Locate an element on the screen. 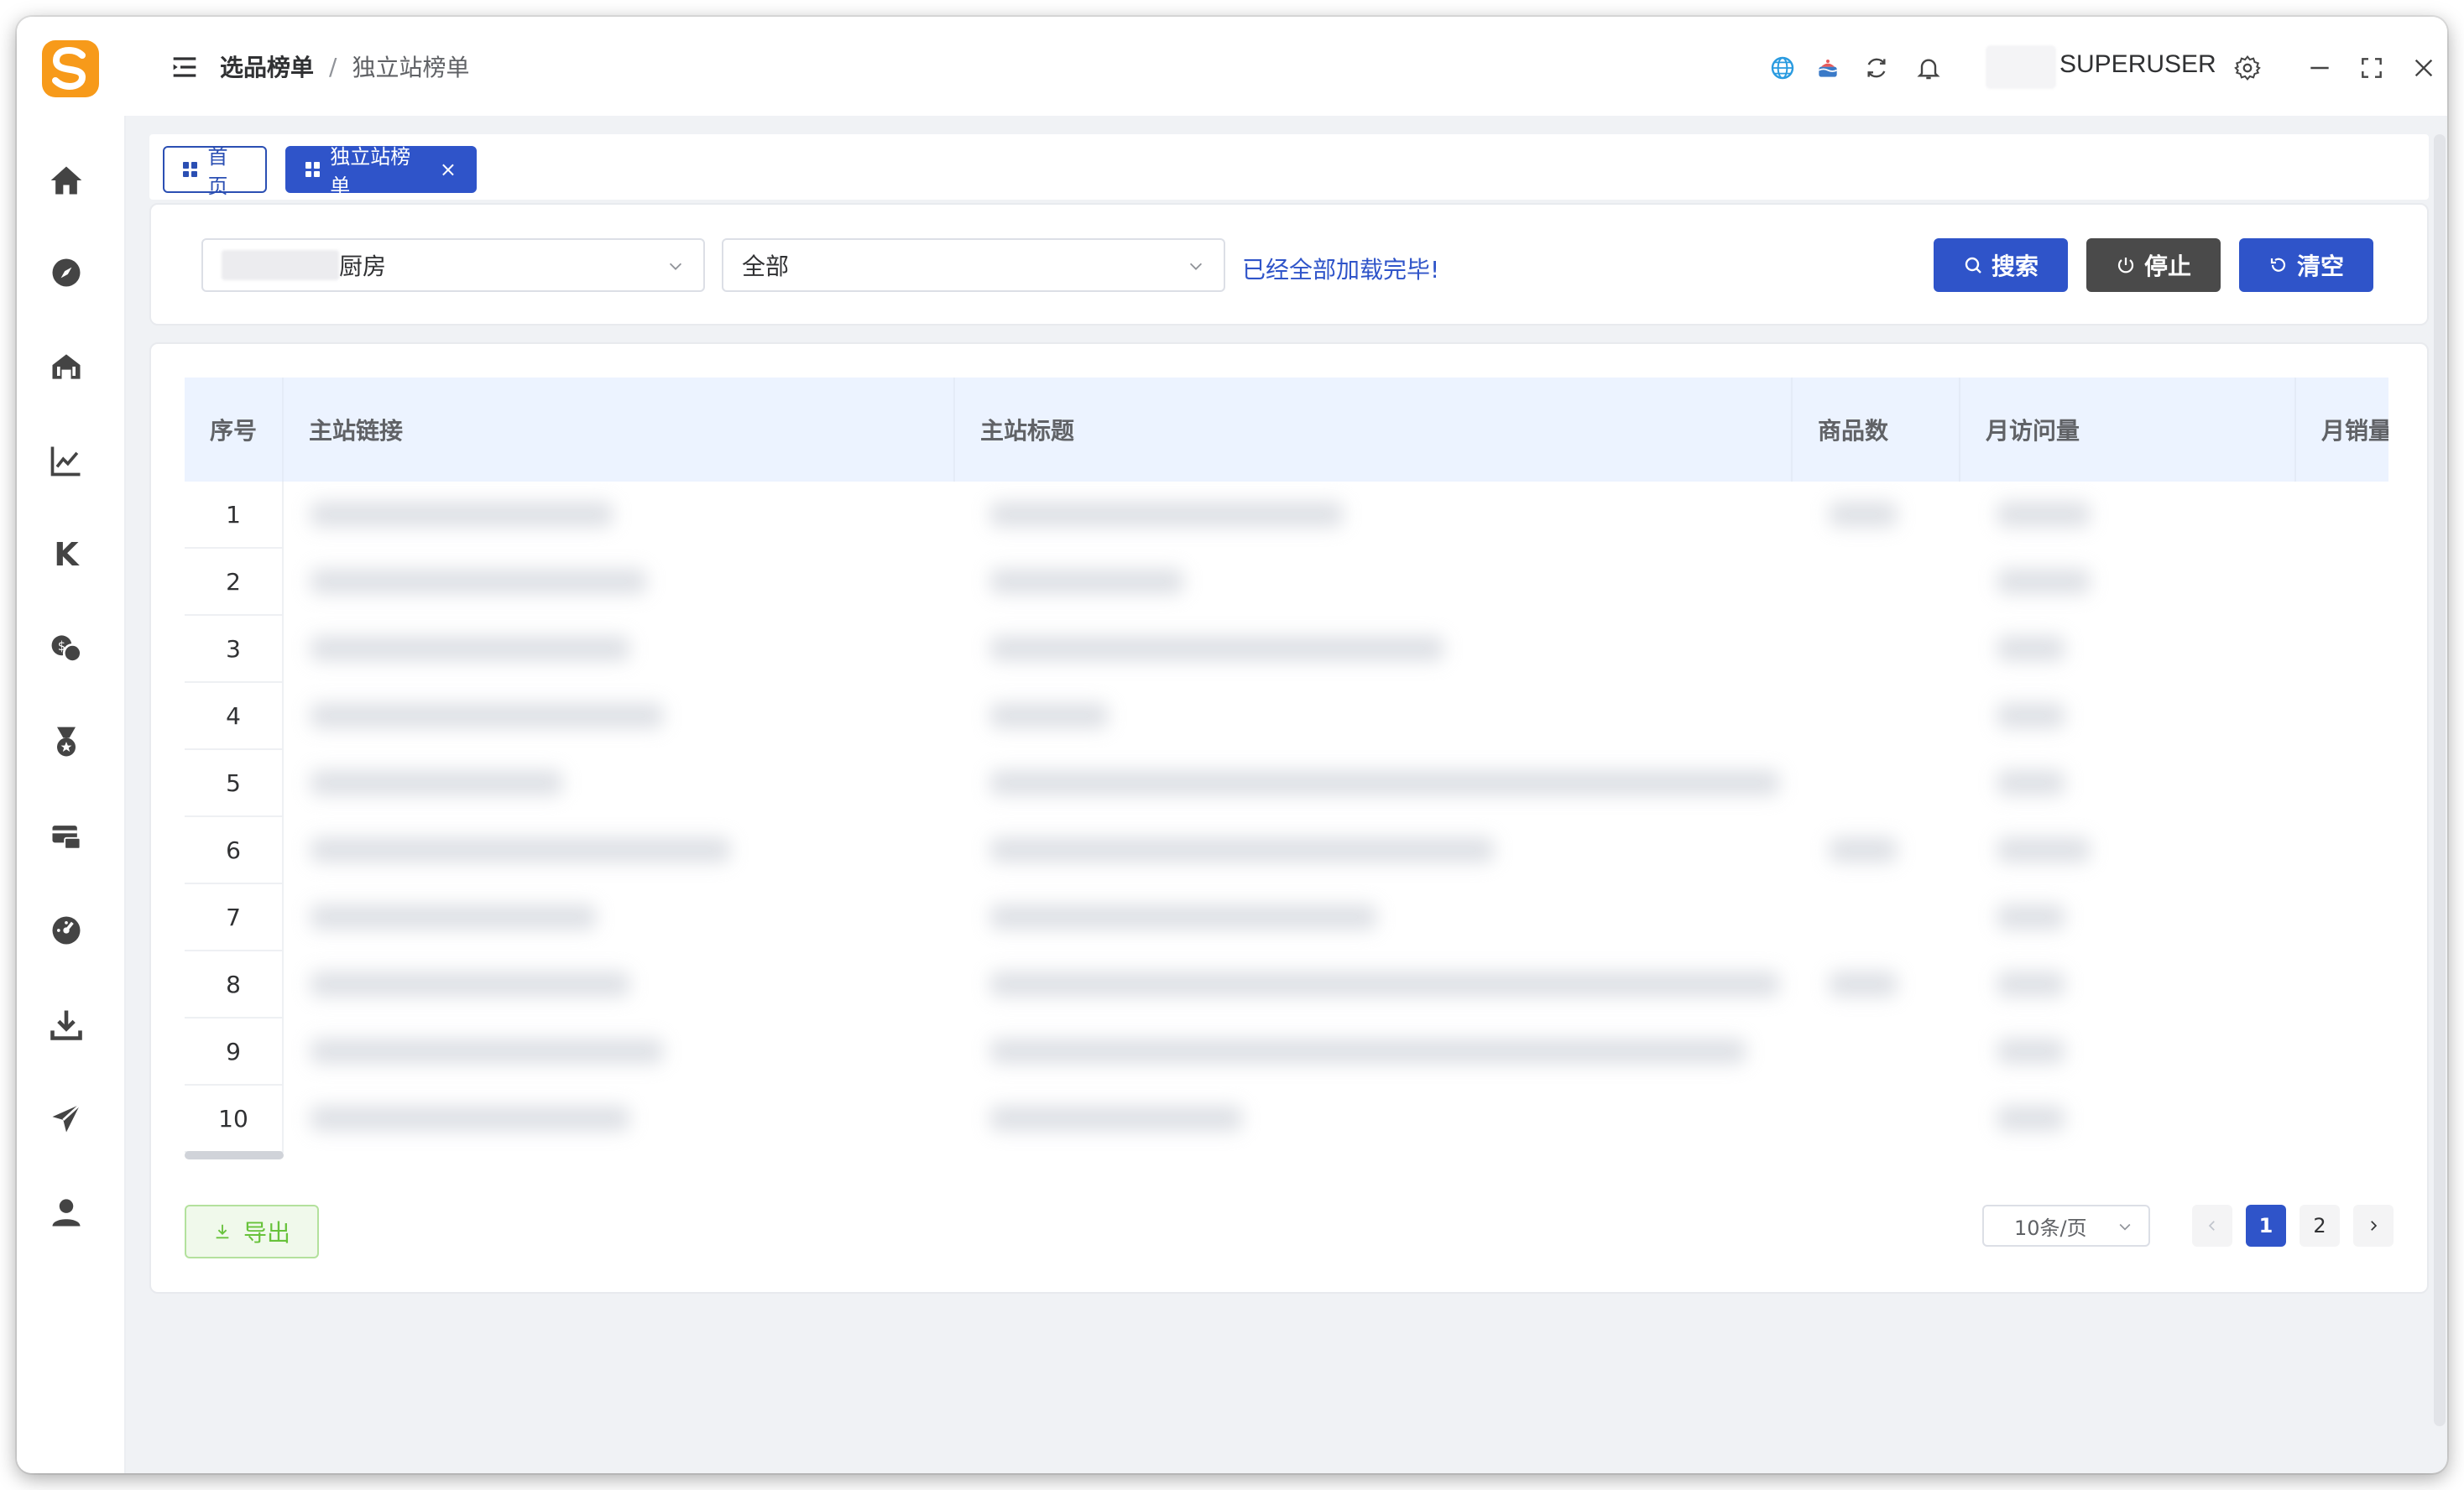  clear-button: 清空 is located at coordinates (2306, 265).